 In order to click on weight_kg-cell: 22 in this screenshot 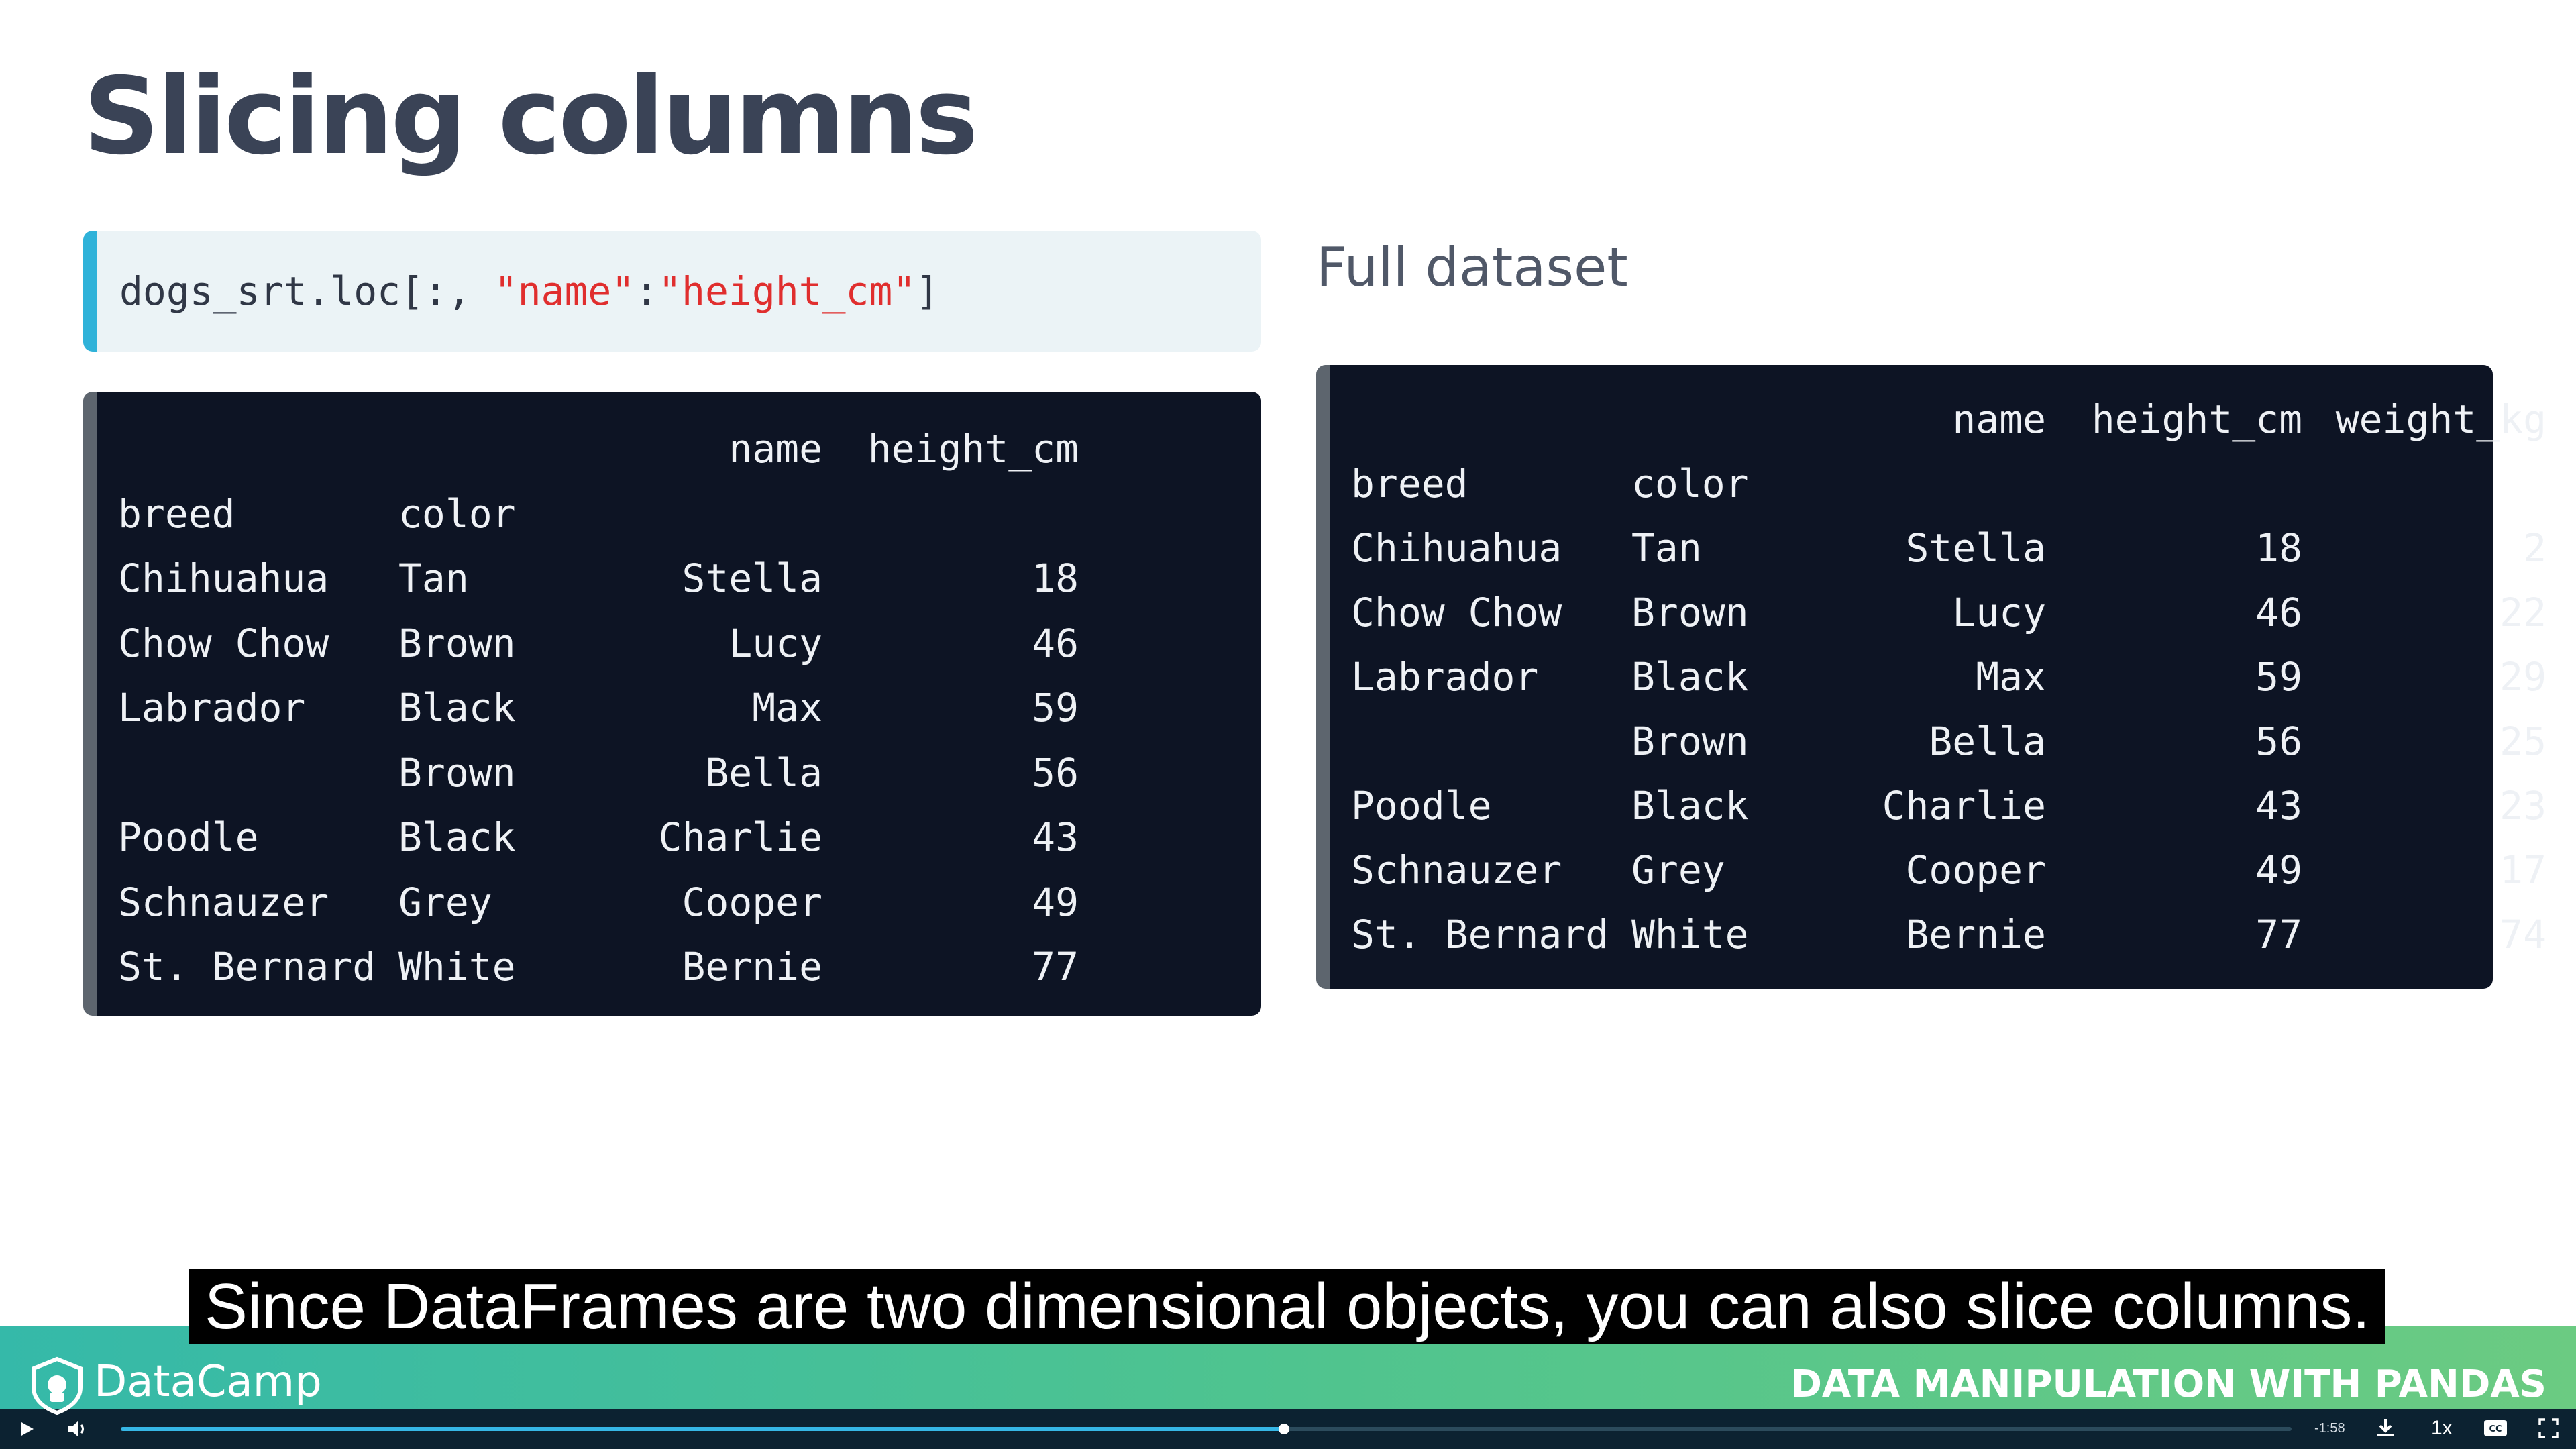, I will do `click(2523, 612)`.